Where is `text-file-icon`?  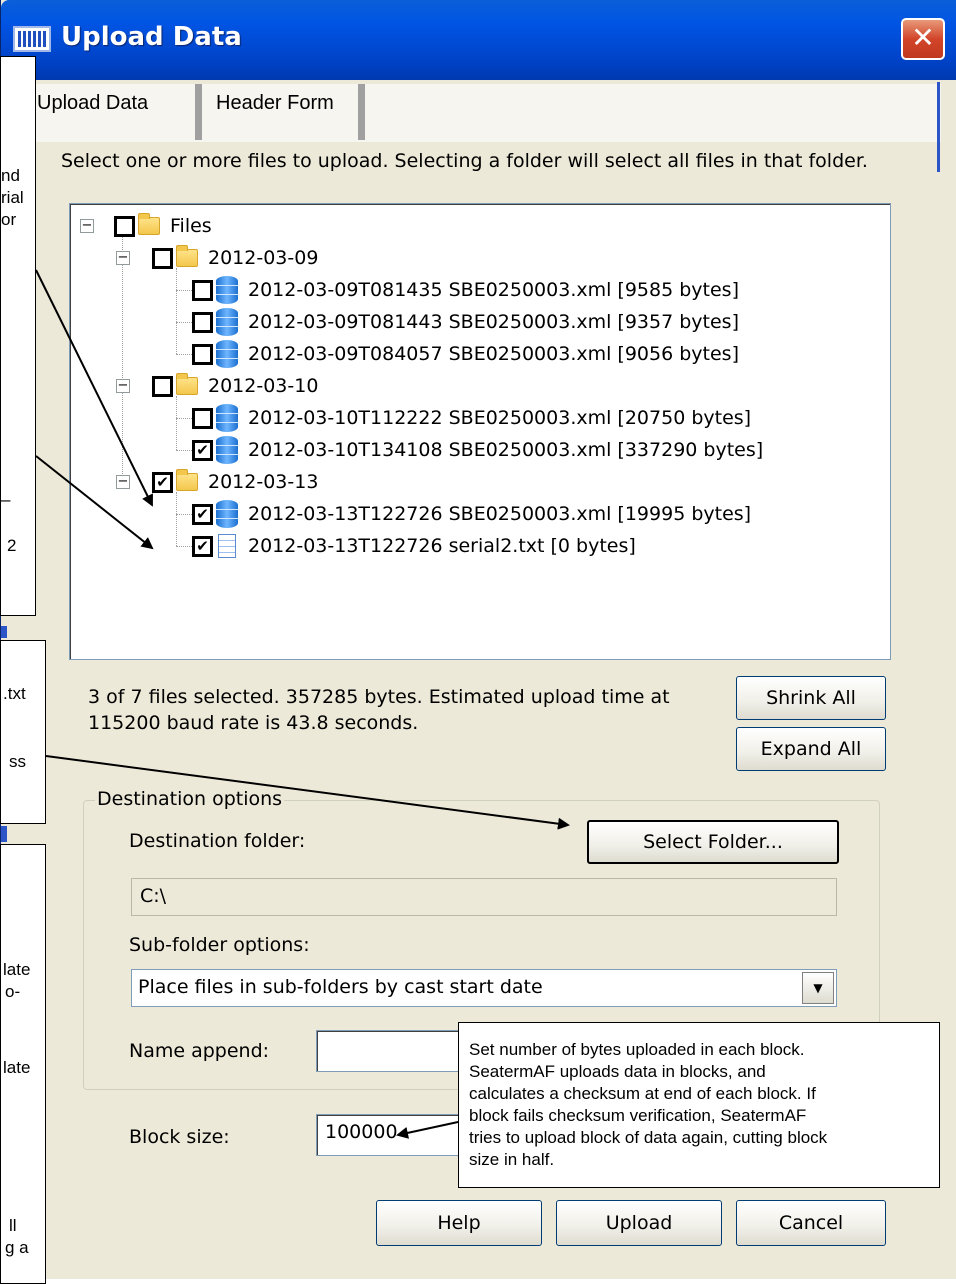 text-file-icon is located at coordinates (227, 546).